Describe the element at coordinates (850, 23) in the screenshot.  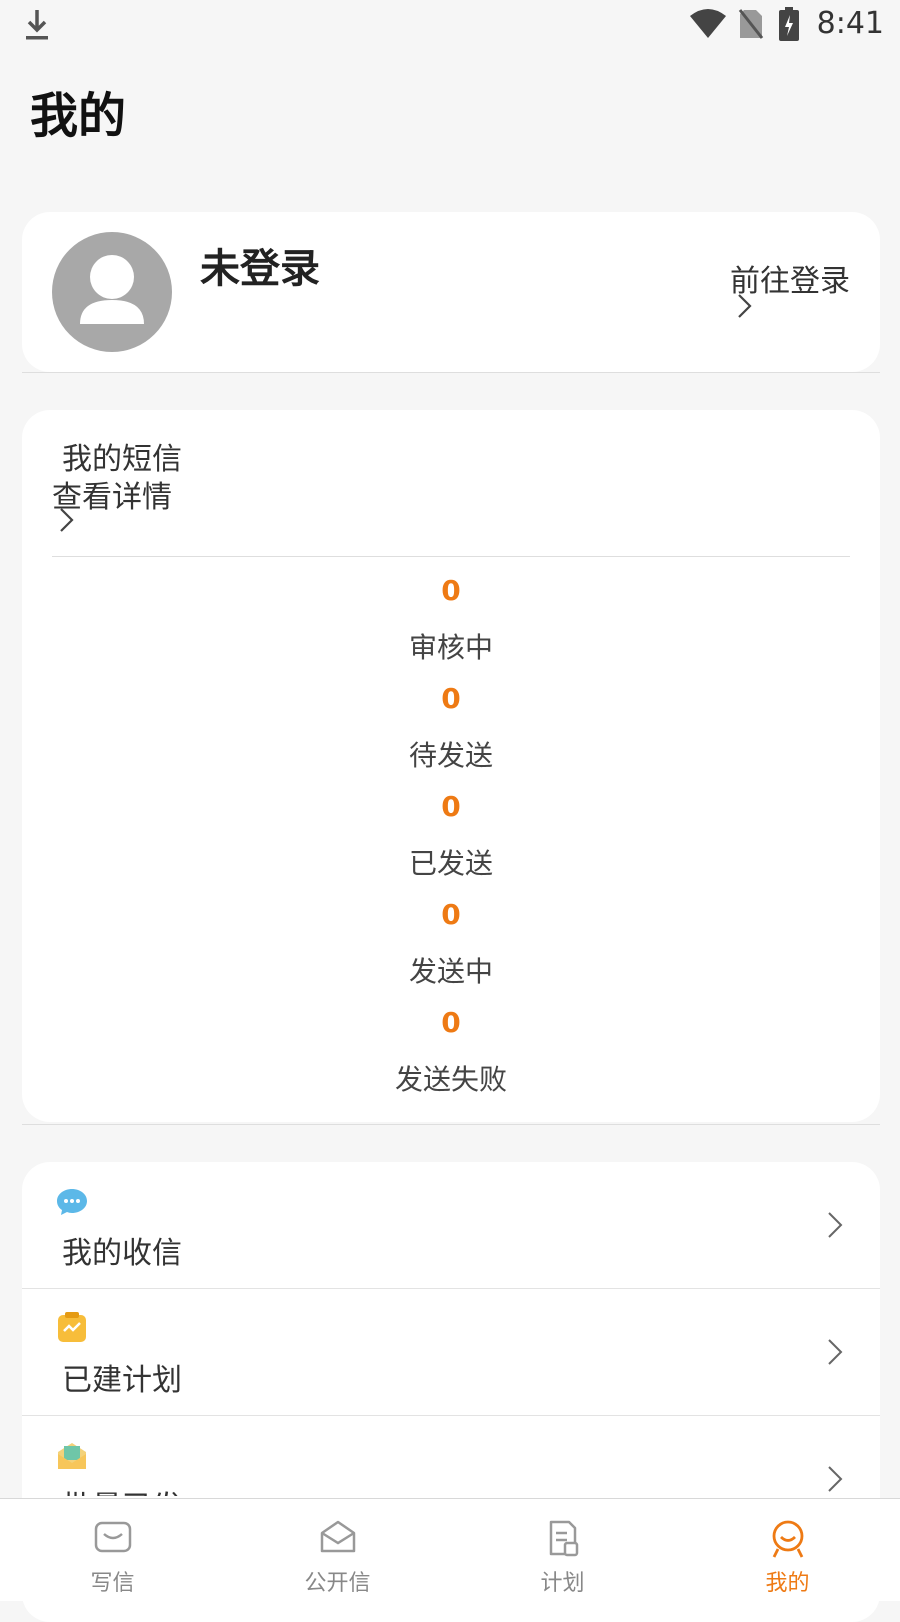
I see `status-time: 8:41` at that location.